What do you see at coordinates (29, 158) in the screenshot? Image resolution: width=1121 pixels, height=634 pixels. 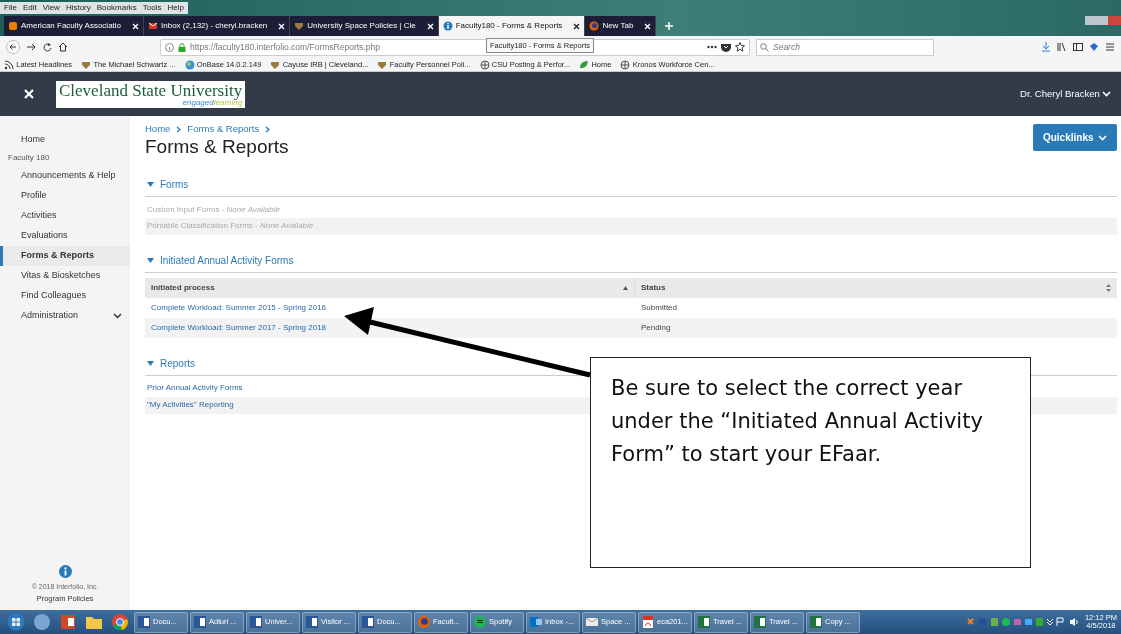 I see `sidebar-heading: Faculty 180` at bounding box center [29, 158].